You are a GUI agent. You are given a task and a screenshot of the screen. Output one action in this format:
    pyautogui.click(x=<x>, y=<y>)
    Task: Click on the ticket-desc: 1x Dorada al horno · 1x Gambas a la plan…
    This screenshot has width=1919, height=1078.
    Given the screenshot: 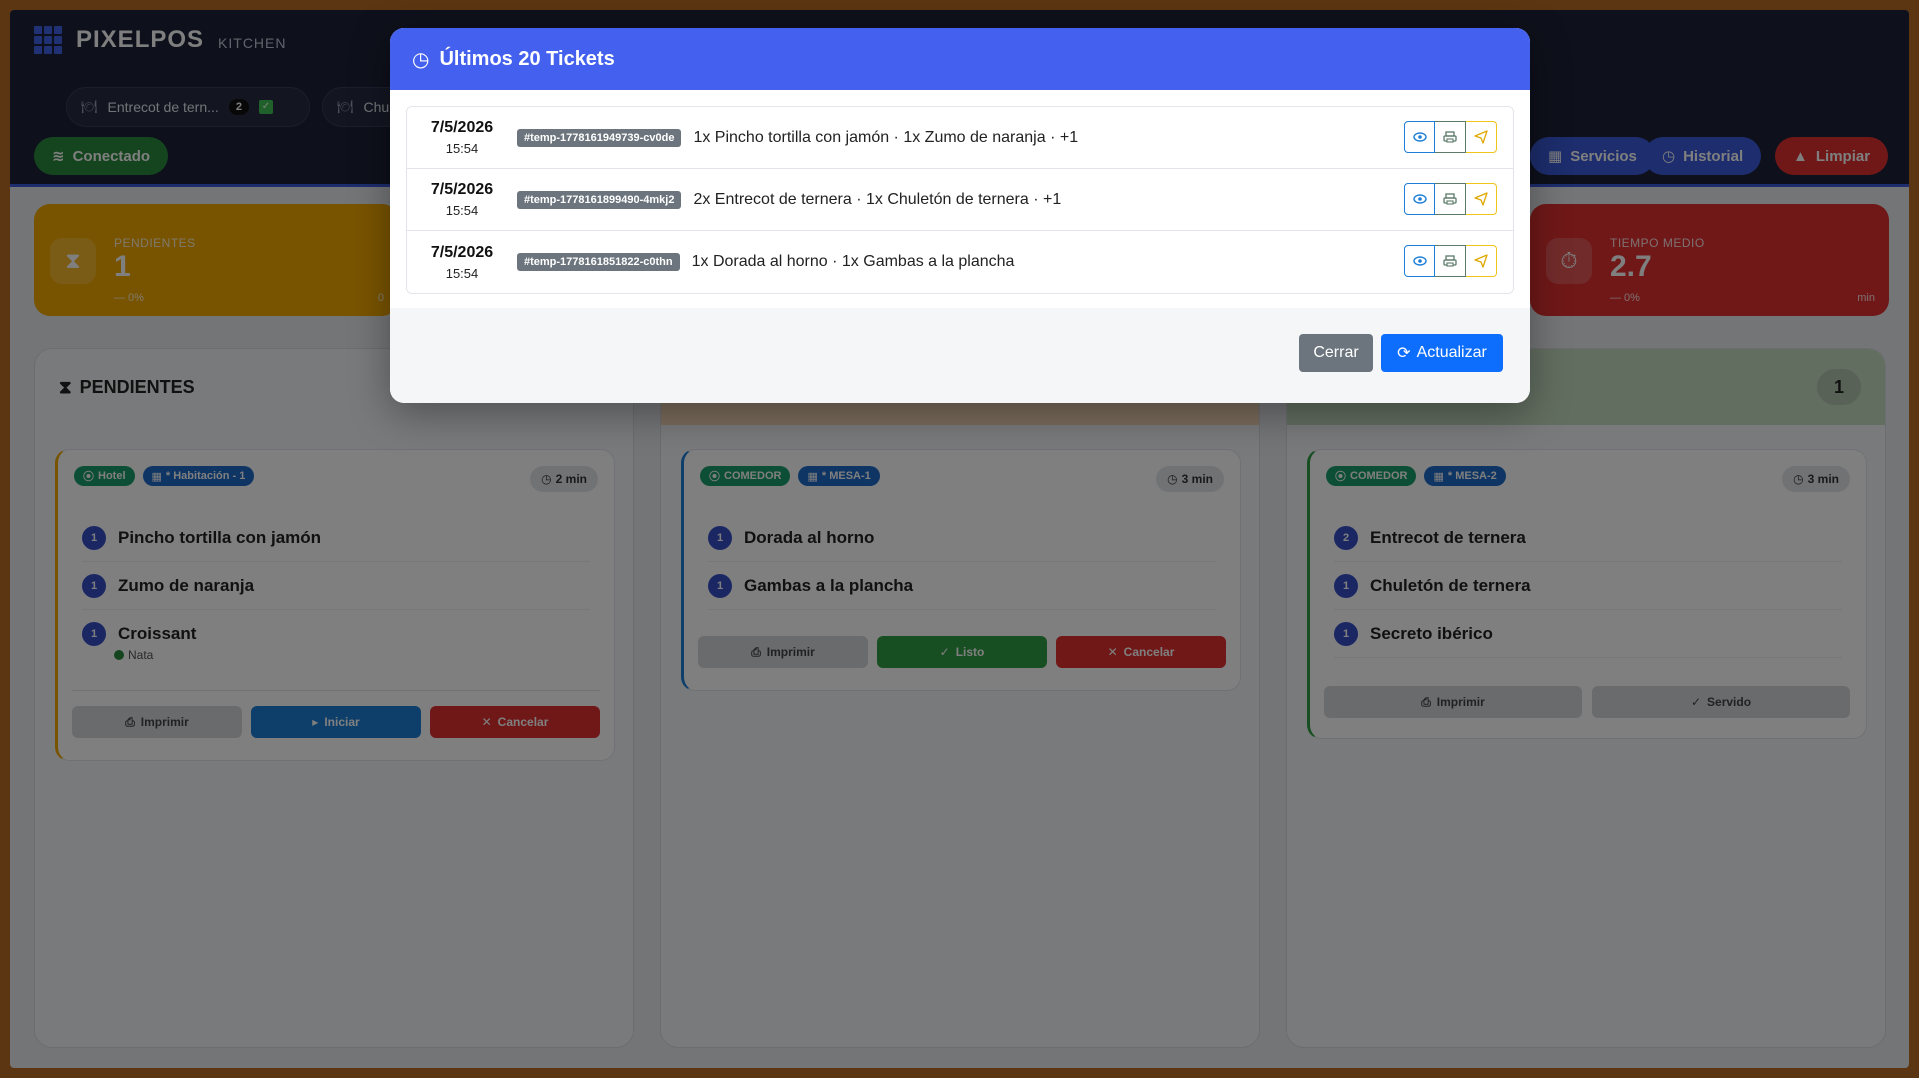 What is the action you would take?
    pyautogui.click(x=853, y=261)
    